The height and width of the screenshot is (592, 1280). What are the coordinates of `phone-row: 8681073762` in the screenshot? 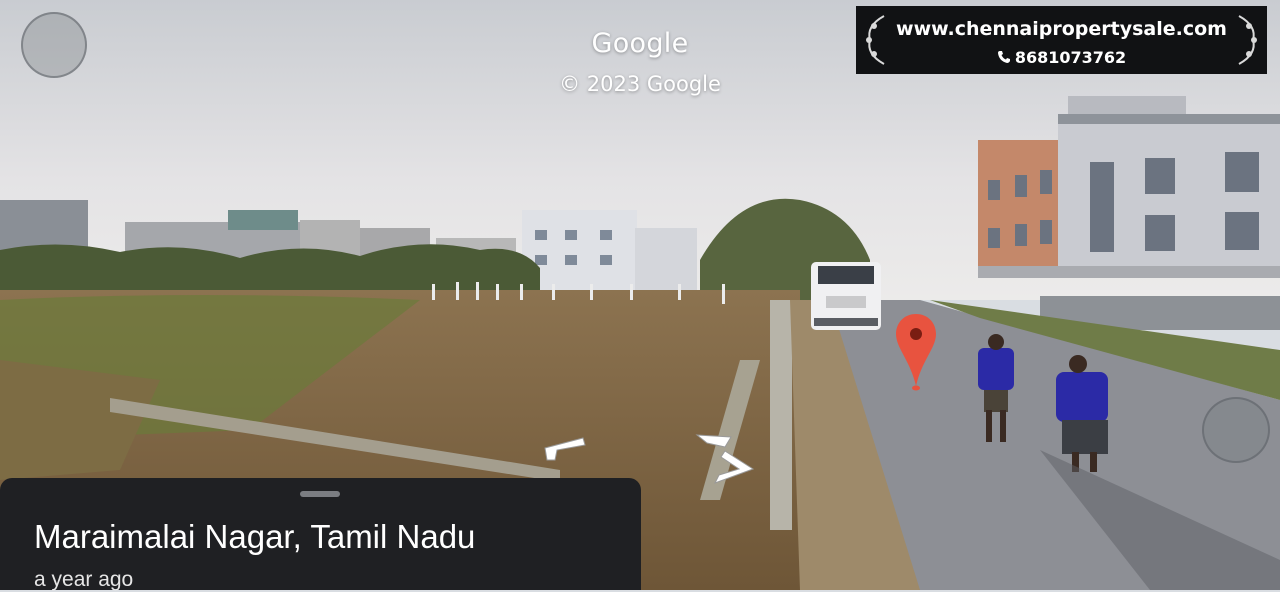 It's located at (1061, 57).